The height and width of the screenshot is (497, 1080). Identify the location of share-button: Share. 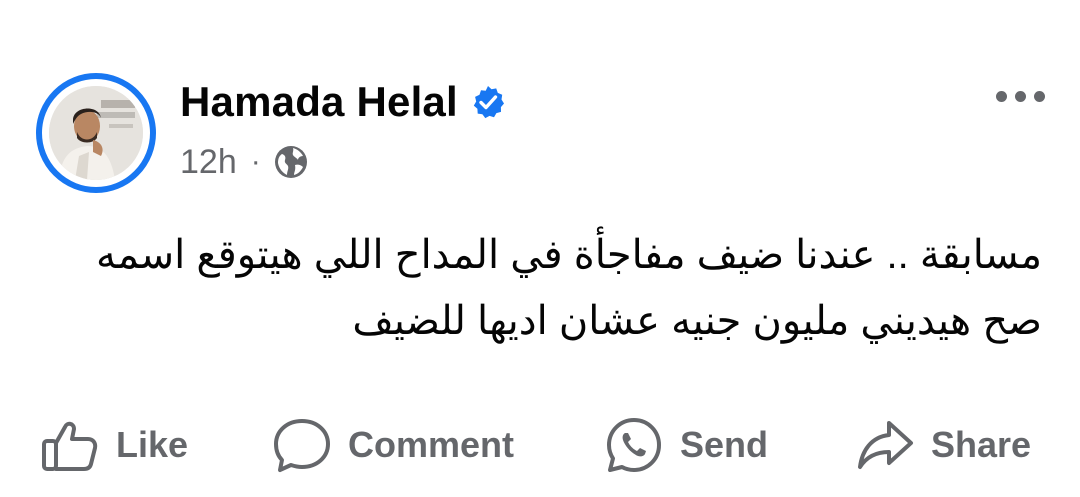
(943, 445).